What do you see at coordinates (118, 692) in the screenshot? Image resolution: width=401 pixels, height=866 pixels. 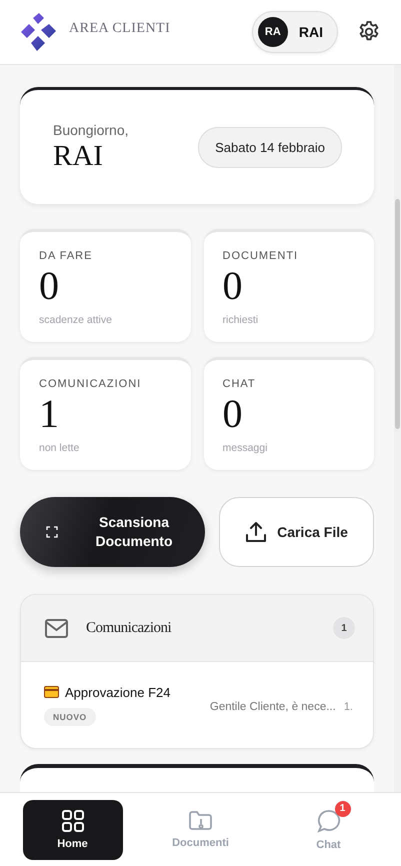 I see `message-title: Approvazione F24` at bounding box center [118, 692].